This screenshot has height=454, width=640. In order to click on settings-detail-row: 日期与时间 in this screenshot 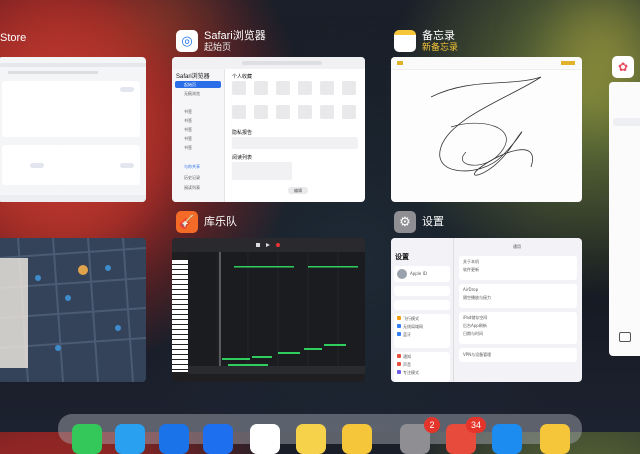, I will do `click(473, 334)`.